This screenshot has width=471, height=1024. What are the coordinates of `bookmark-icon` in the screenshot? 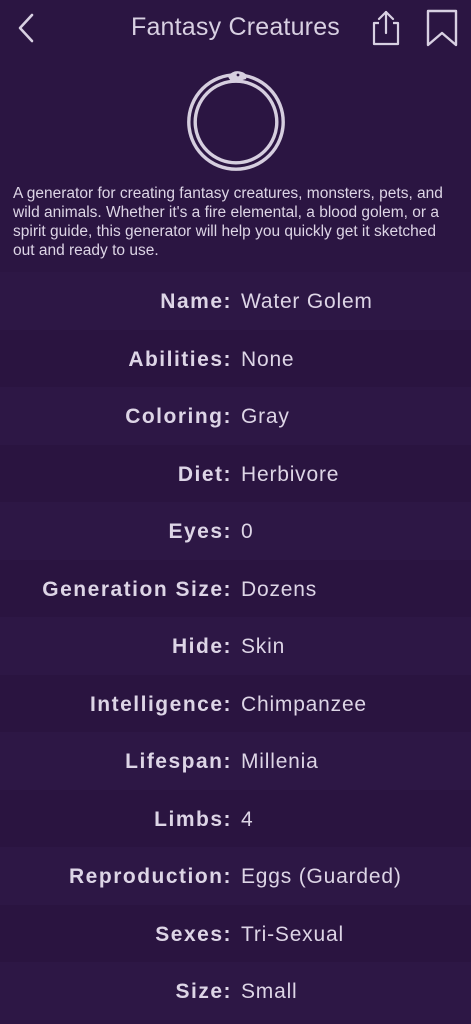 It's located at (442, 28).